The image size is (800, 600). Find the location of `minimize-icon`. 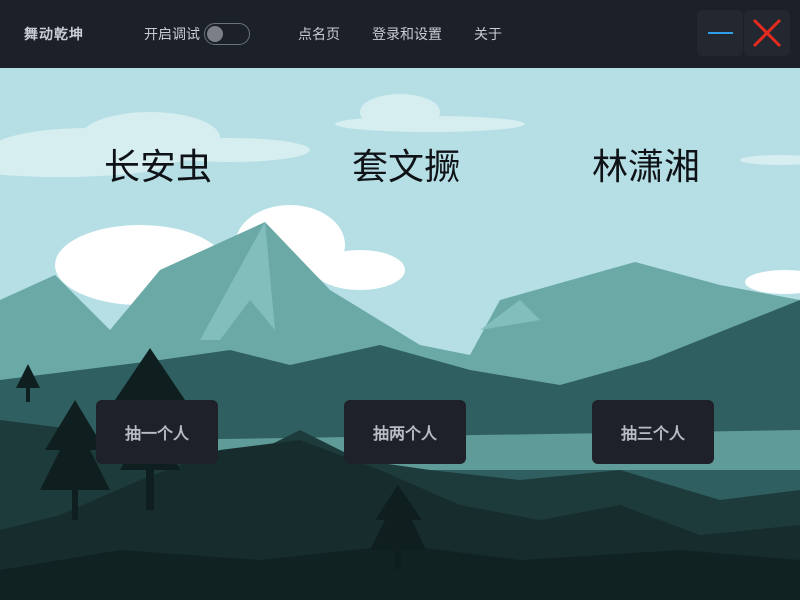

minimize-icon is located at coordinates (720, 33).